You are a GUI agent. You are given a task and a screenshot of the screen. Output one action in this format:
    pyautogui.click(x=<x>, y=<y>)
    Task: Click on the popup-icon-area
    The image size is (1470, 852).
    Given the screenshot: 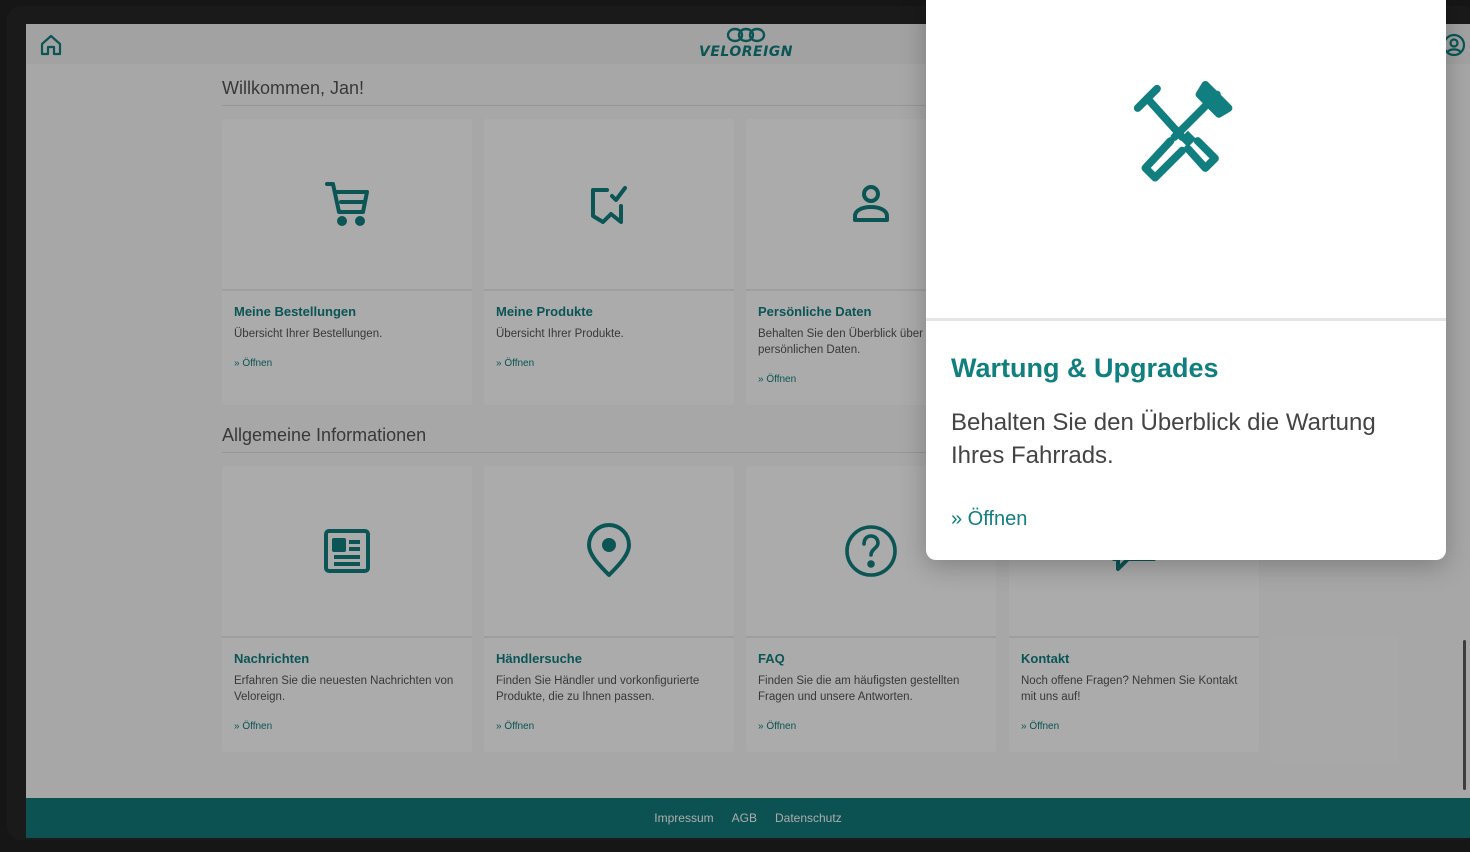 What is the action you would take?
    pyautogui.click(x=1186, y=160)
    